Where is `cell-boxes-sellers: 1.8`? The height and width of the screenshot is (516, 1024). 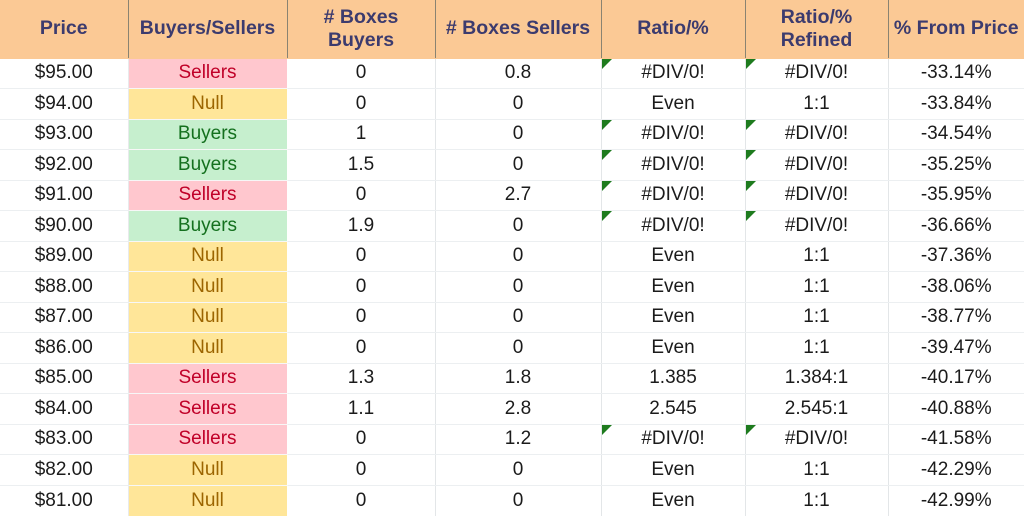 cell-boxes-sellers: 1.8 is located at coordinates (518, 378).